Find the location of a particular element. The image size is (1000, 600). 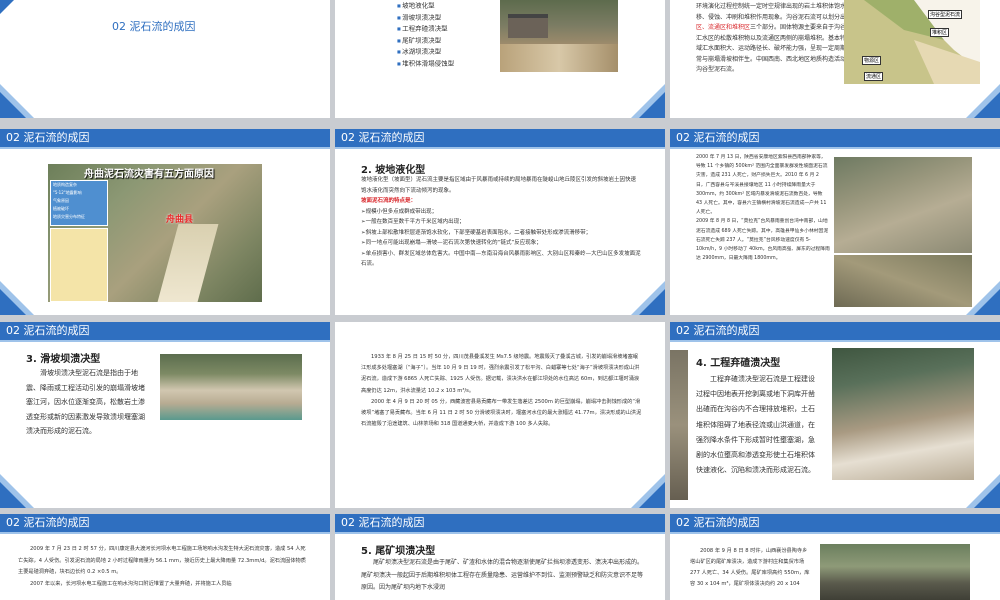

list-item: 滑坡坝溃决型 is located at coordinates (425, 18).